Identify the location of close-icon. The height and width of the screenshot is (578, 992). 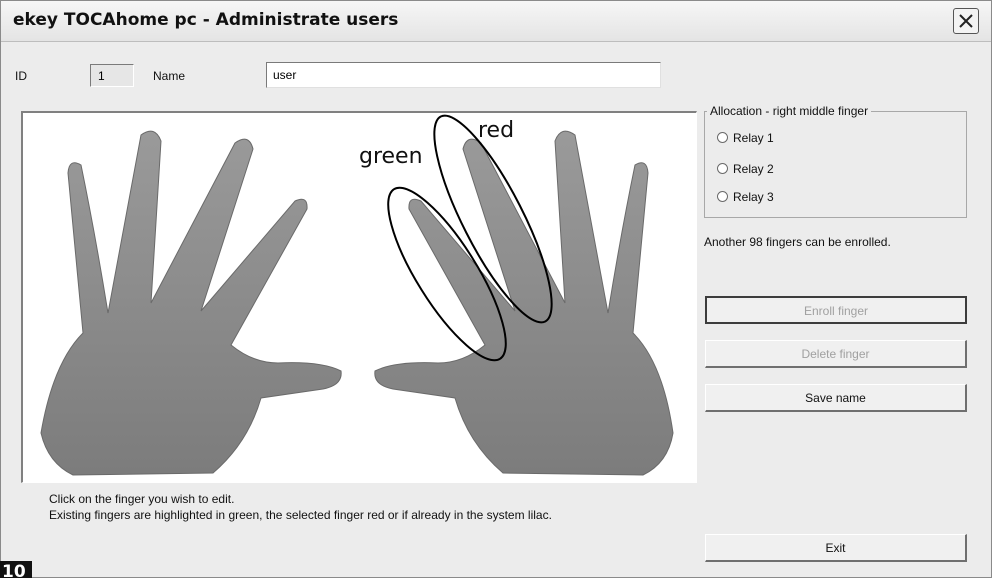
(966, 21).